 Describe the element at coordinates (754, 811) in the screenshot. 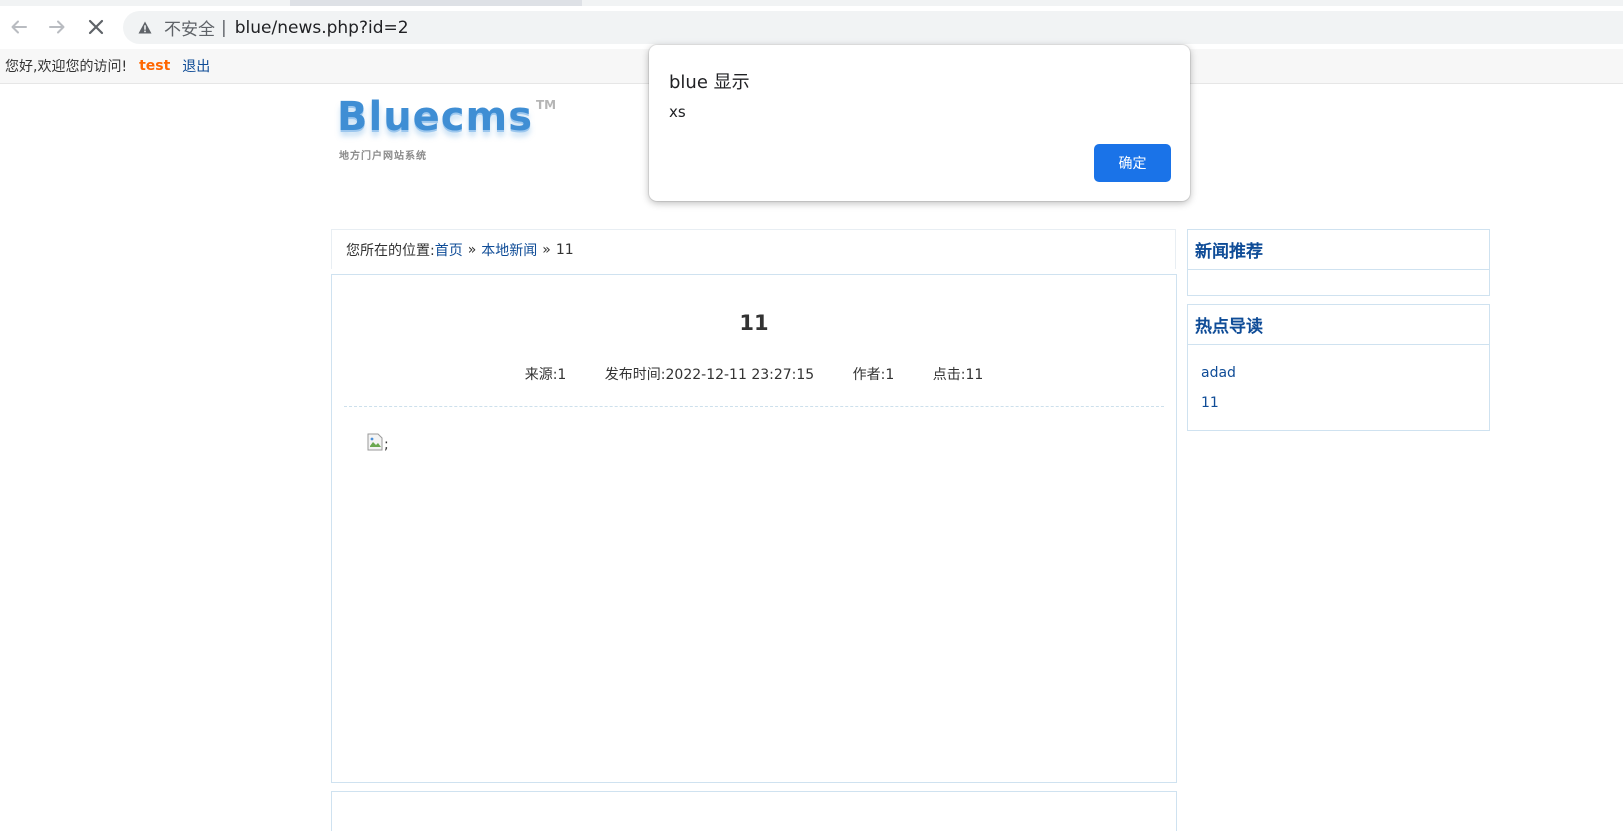

I see `comment-panel` at that location.